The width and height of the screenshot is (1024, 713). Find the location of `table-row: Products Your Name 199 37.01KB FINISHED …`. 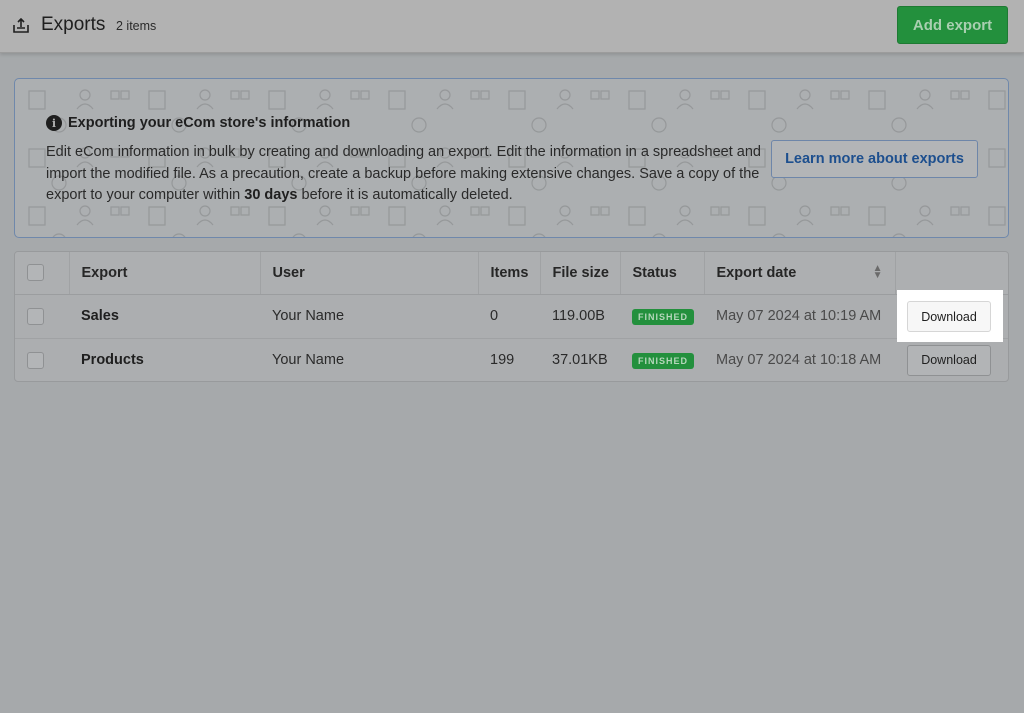

table-row: Products Your Name 199 37.01KB FINISHED … is located at coordinates (511, 359).